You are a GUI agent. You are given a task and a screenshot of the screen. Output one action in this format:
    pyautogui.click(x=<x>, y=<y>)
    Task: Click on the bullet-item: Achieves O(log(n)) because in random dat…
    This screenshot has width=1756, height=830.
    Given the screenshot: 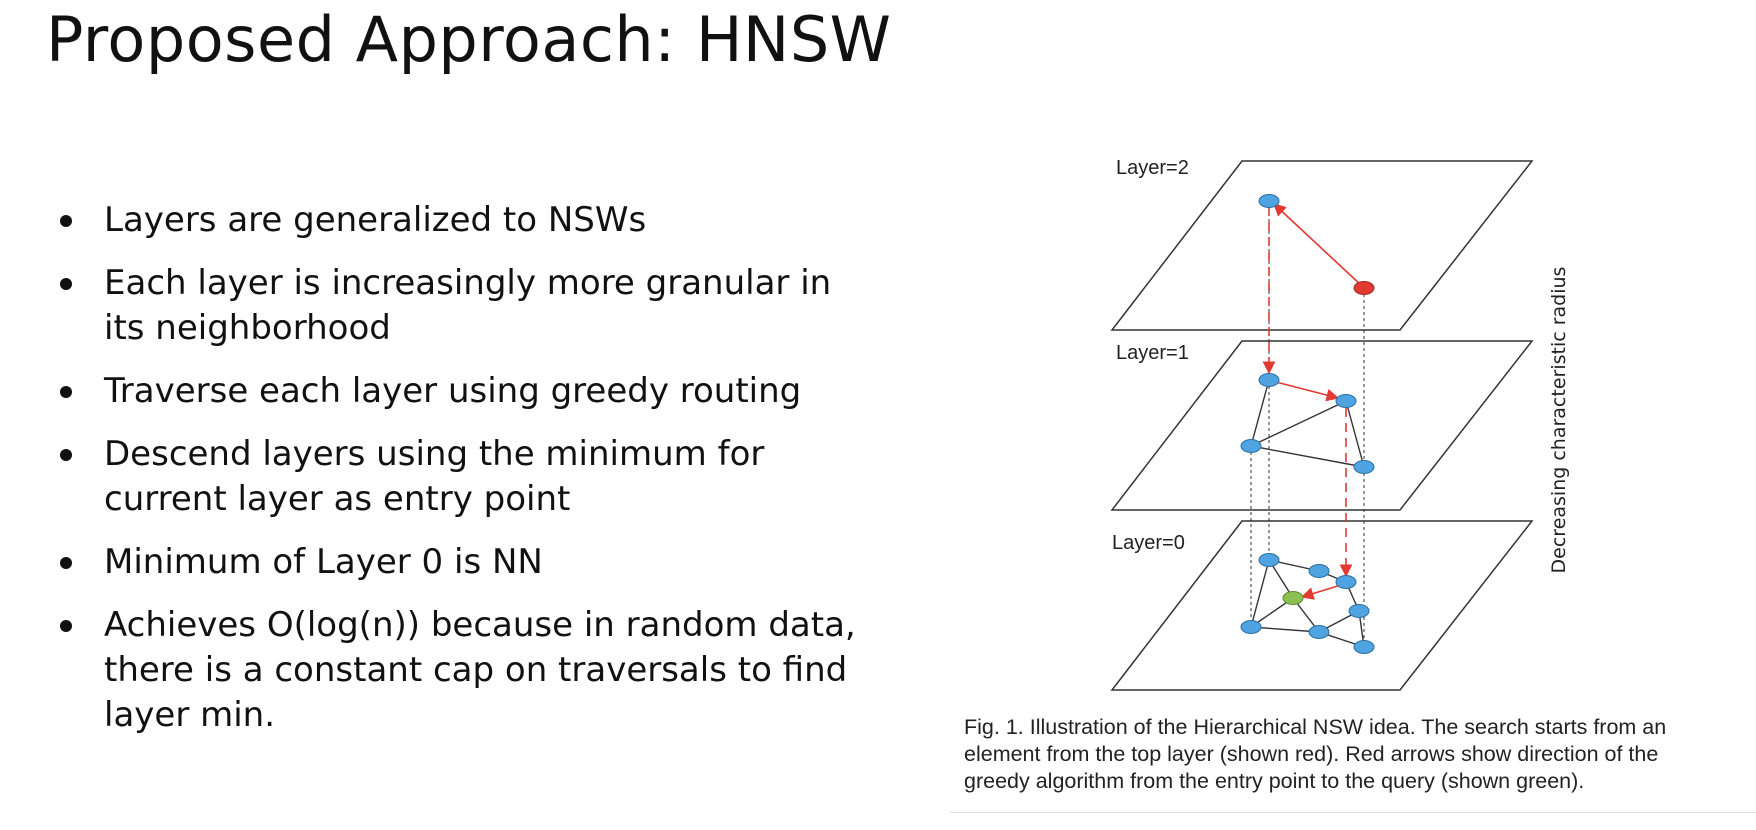 What is the action you would take?
    pyautogui.click(x=458, y=670)
    